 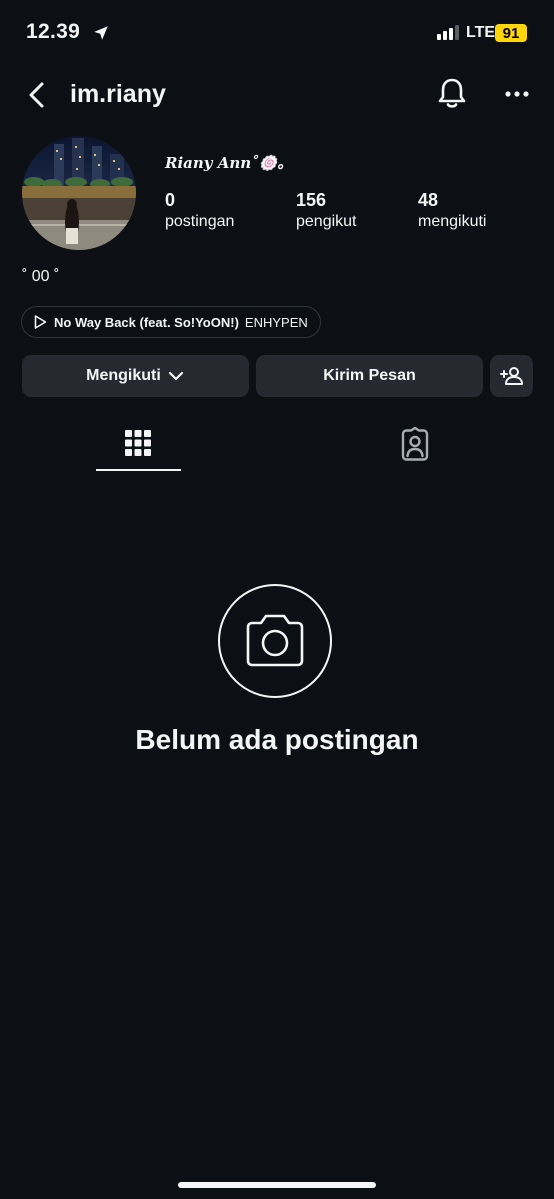 I want to click on stat-followers: 156 pengikut, so click(x=326, y=210).